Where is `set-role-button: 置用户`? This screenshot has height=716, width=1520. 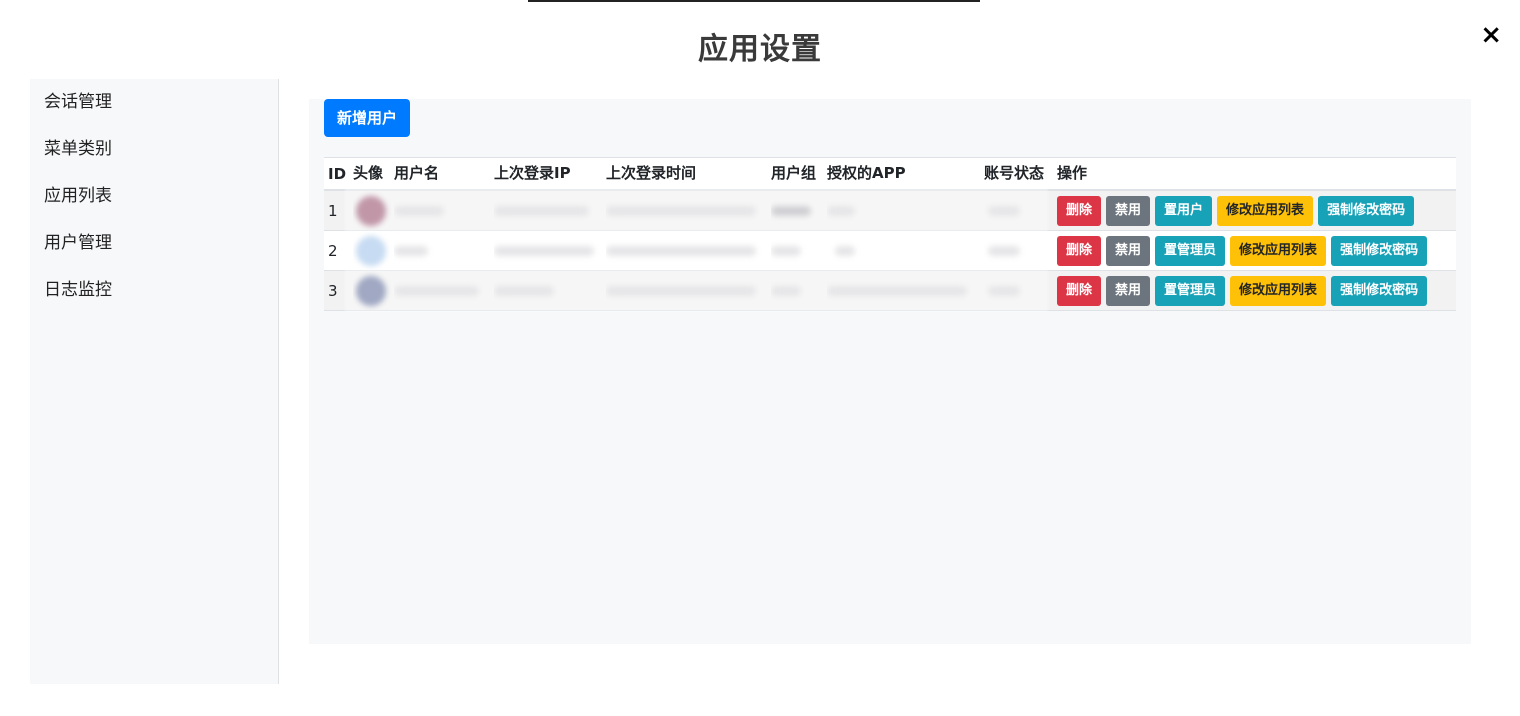 set-role-button: 置用户 is located at coordinates (1184, 210).